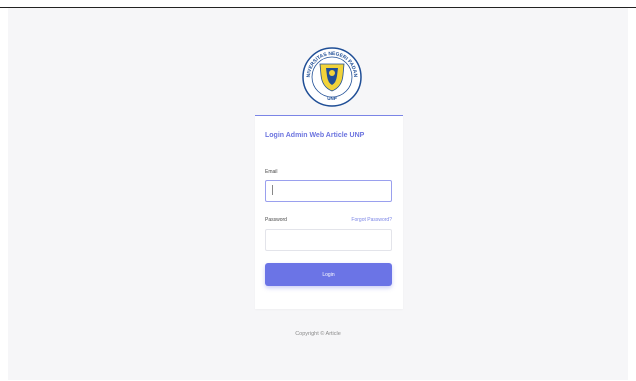 The image size is (636, 381). I want to click on password-input, so click(328, 240).